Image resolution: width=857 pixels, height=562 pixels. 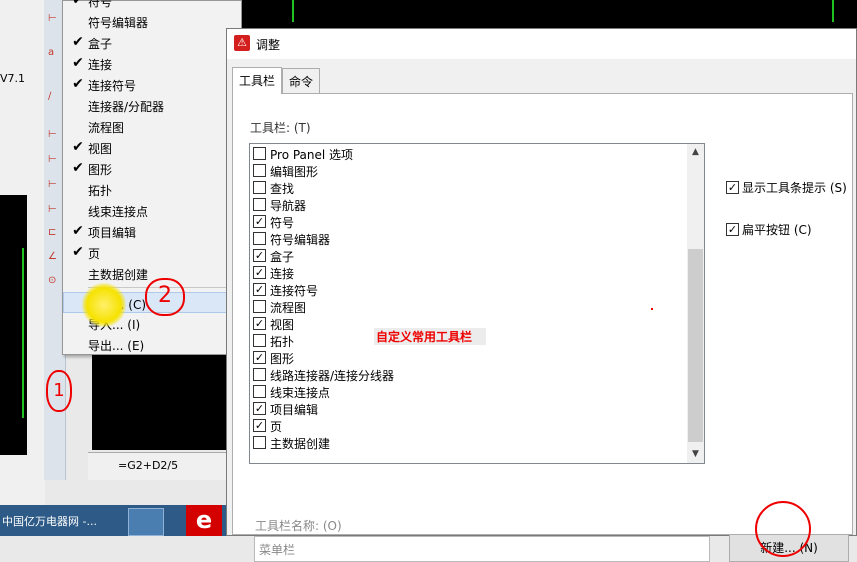 What do you see at coordinates (468, 221) in the screenshot?
I see `toolbar-list-item: ✓ 符号` at bounding box center [468, 221].